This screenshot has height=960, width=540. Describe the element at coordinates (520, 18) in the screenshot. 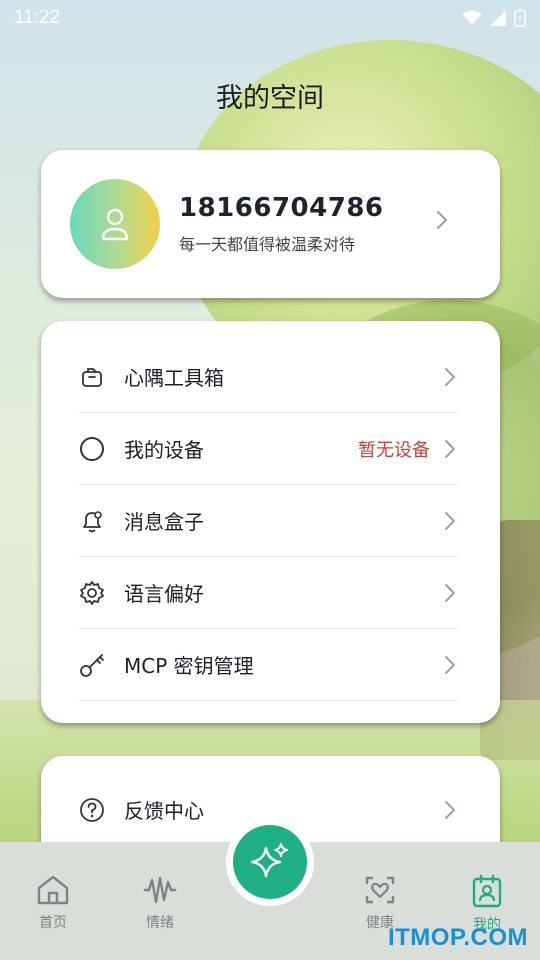

I see `battery-icon` at that location.